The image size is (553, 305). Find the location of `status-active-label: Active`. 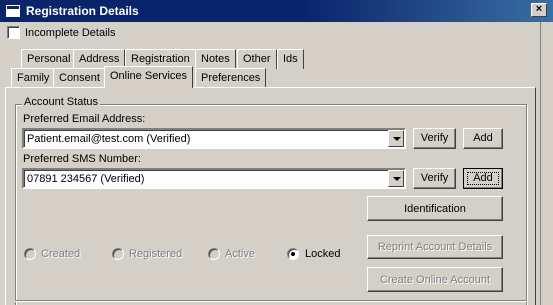

status-active-label: Active is located at coordinates (240, 254).